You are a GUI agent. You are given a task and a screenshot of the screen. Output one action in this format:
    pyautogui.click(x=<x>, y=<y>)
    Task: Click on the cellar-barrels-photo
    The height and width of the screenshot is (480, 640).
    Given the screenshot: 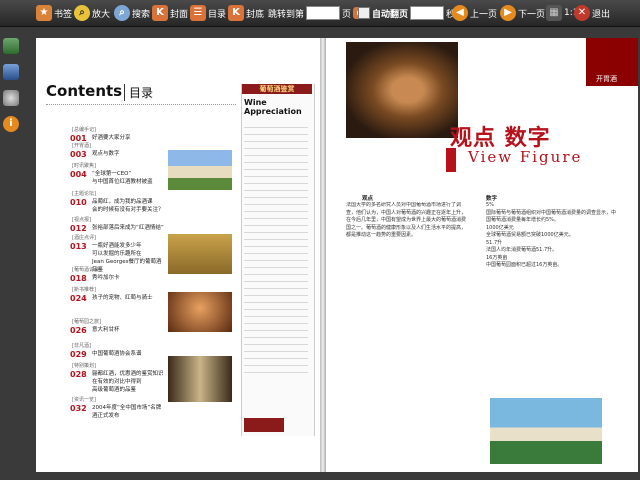 What is the action you would take?
    pyautogui.click(x=200, y=312)
    